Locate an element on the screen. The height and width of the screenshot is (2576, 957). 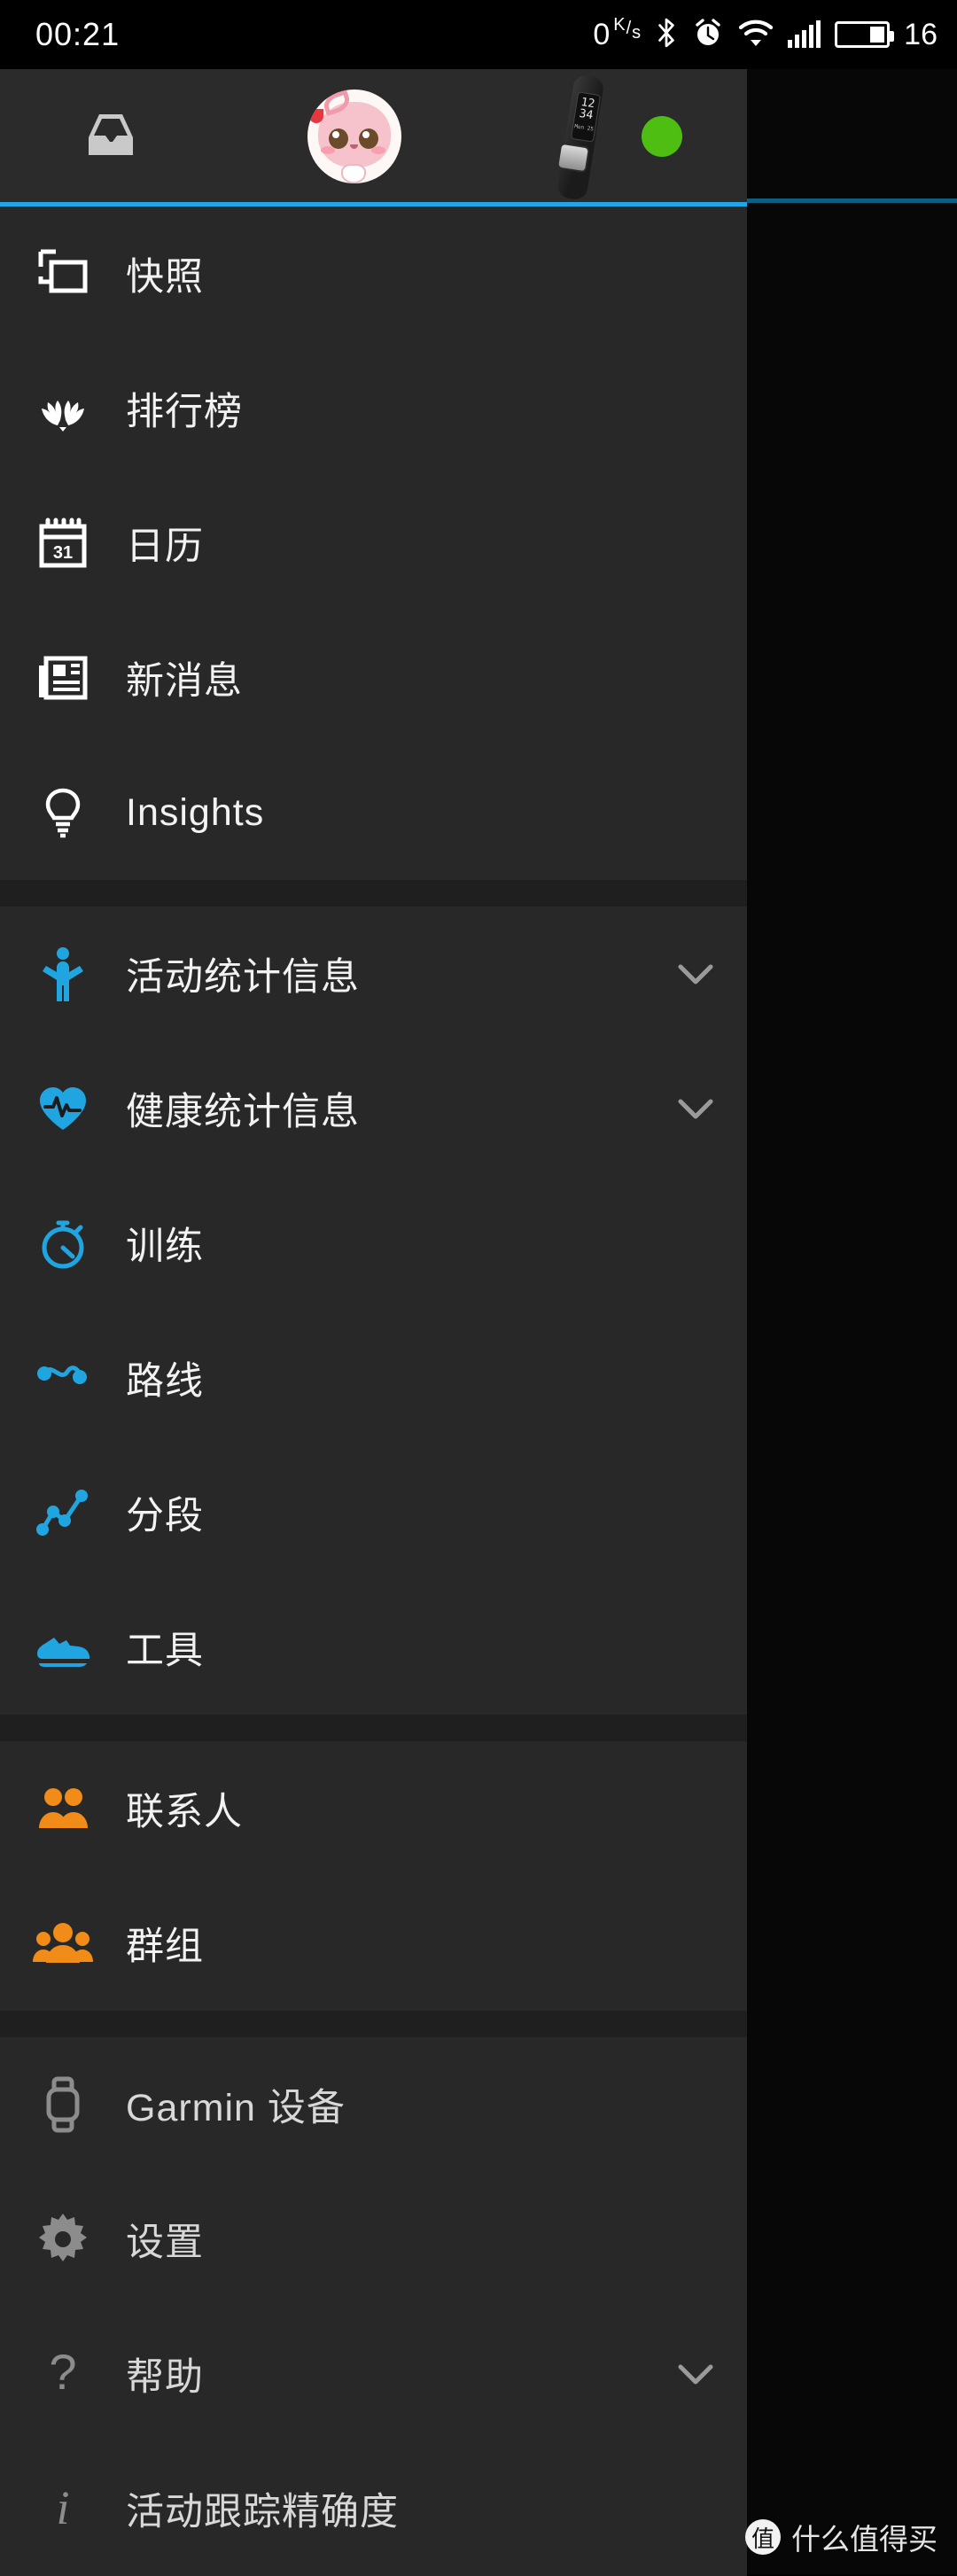
drawer-group-social: 联系人 群组 is located at coordinates (373, 1876).